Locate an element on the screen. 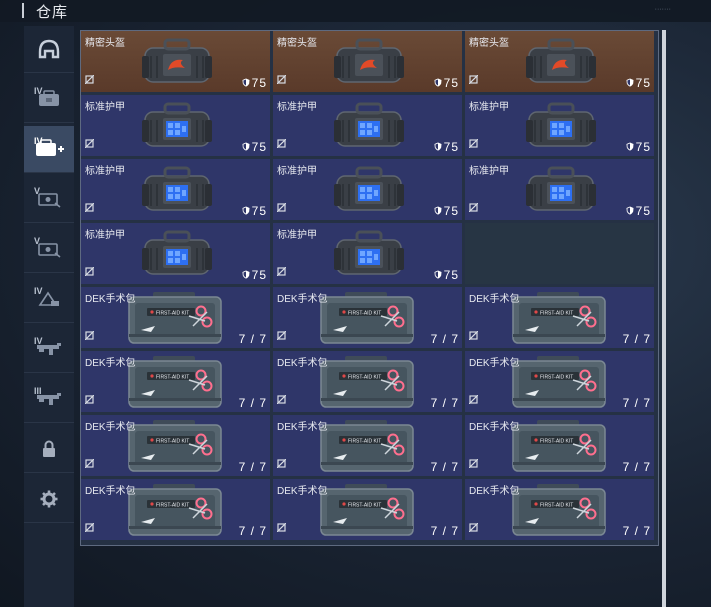 The height and width of the screenshot is (607, 711). sidebar-tab-ticket-v-1: V is located at coordinates (49, 199).